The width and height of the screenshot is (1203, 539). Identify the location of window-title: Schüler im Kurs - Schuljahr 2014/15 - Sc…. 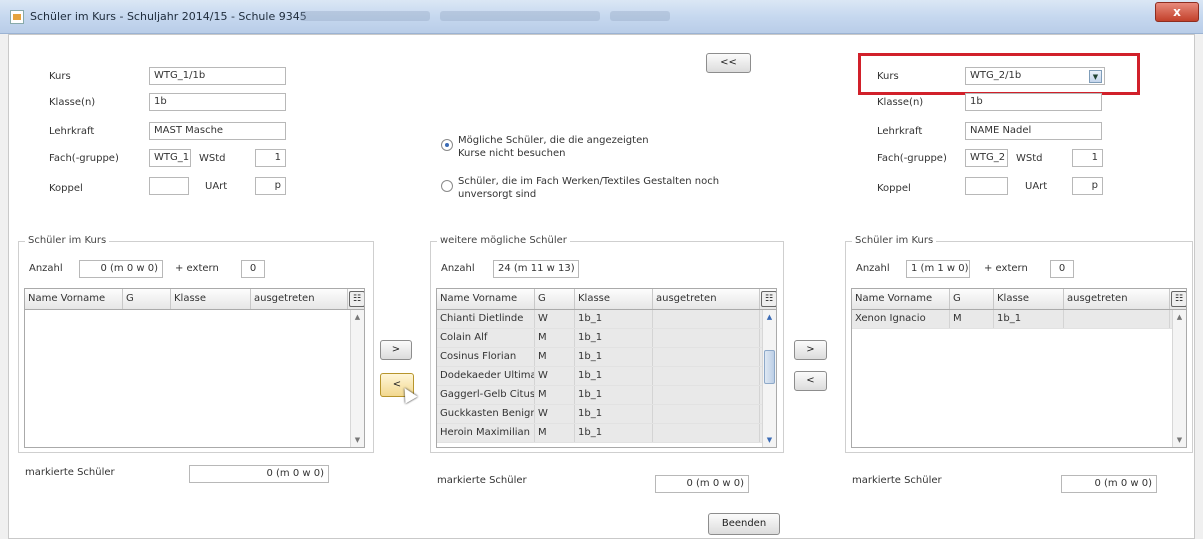
(168, 16).